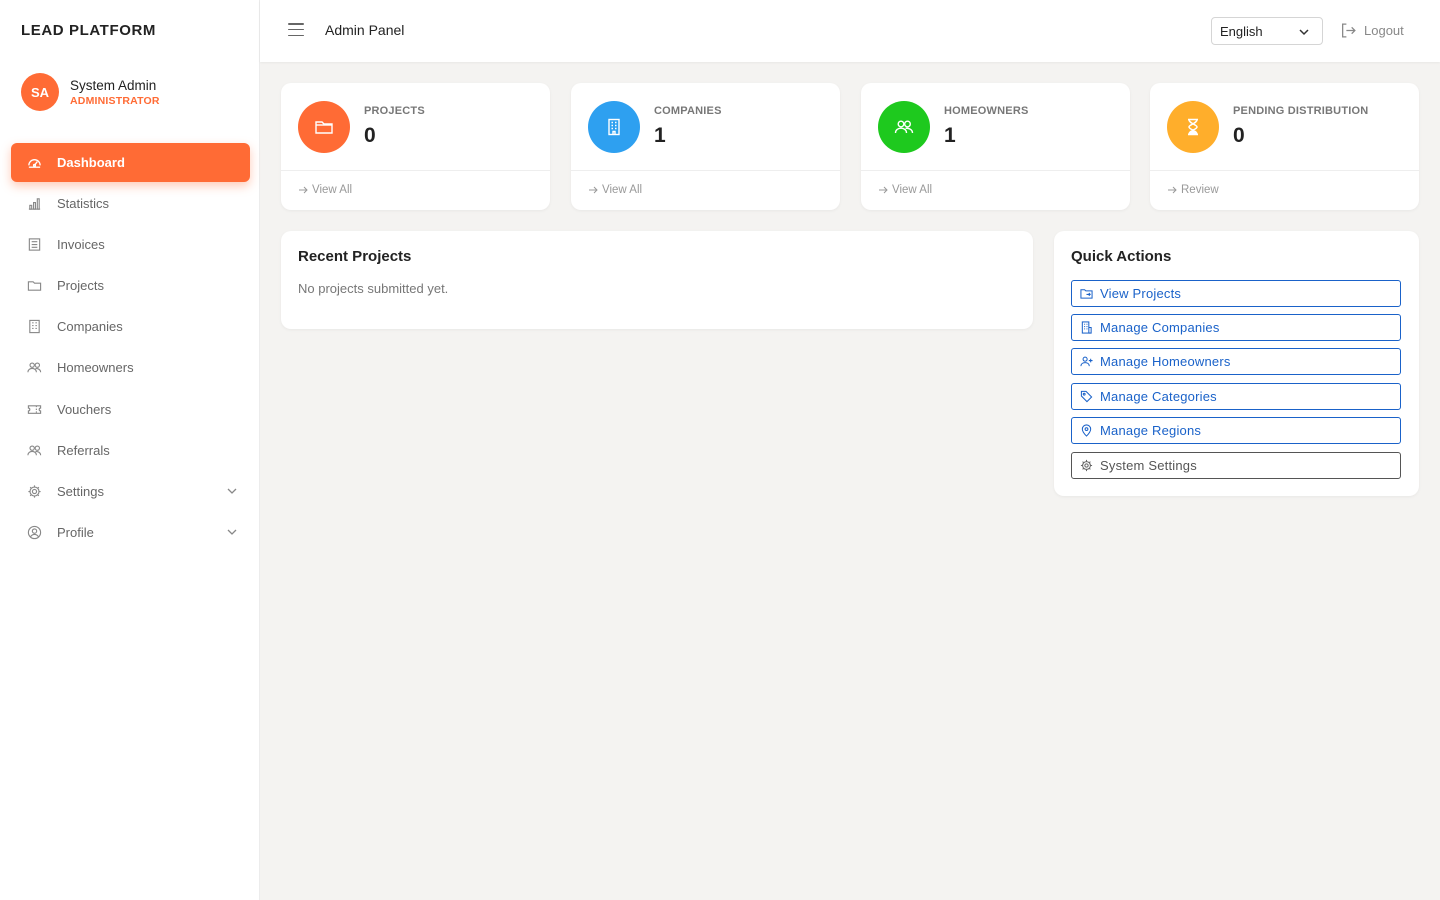 Image resolution: width=1440 pixels, height=900 pixels. I want to click on sidebar-item-label: Vouchers, so click(84, 409).